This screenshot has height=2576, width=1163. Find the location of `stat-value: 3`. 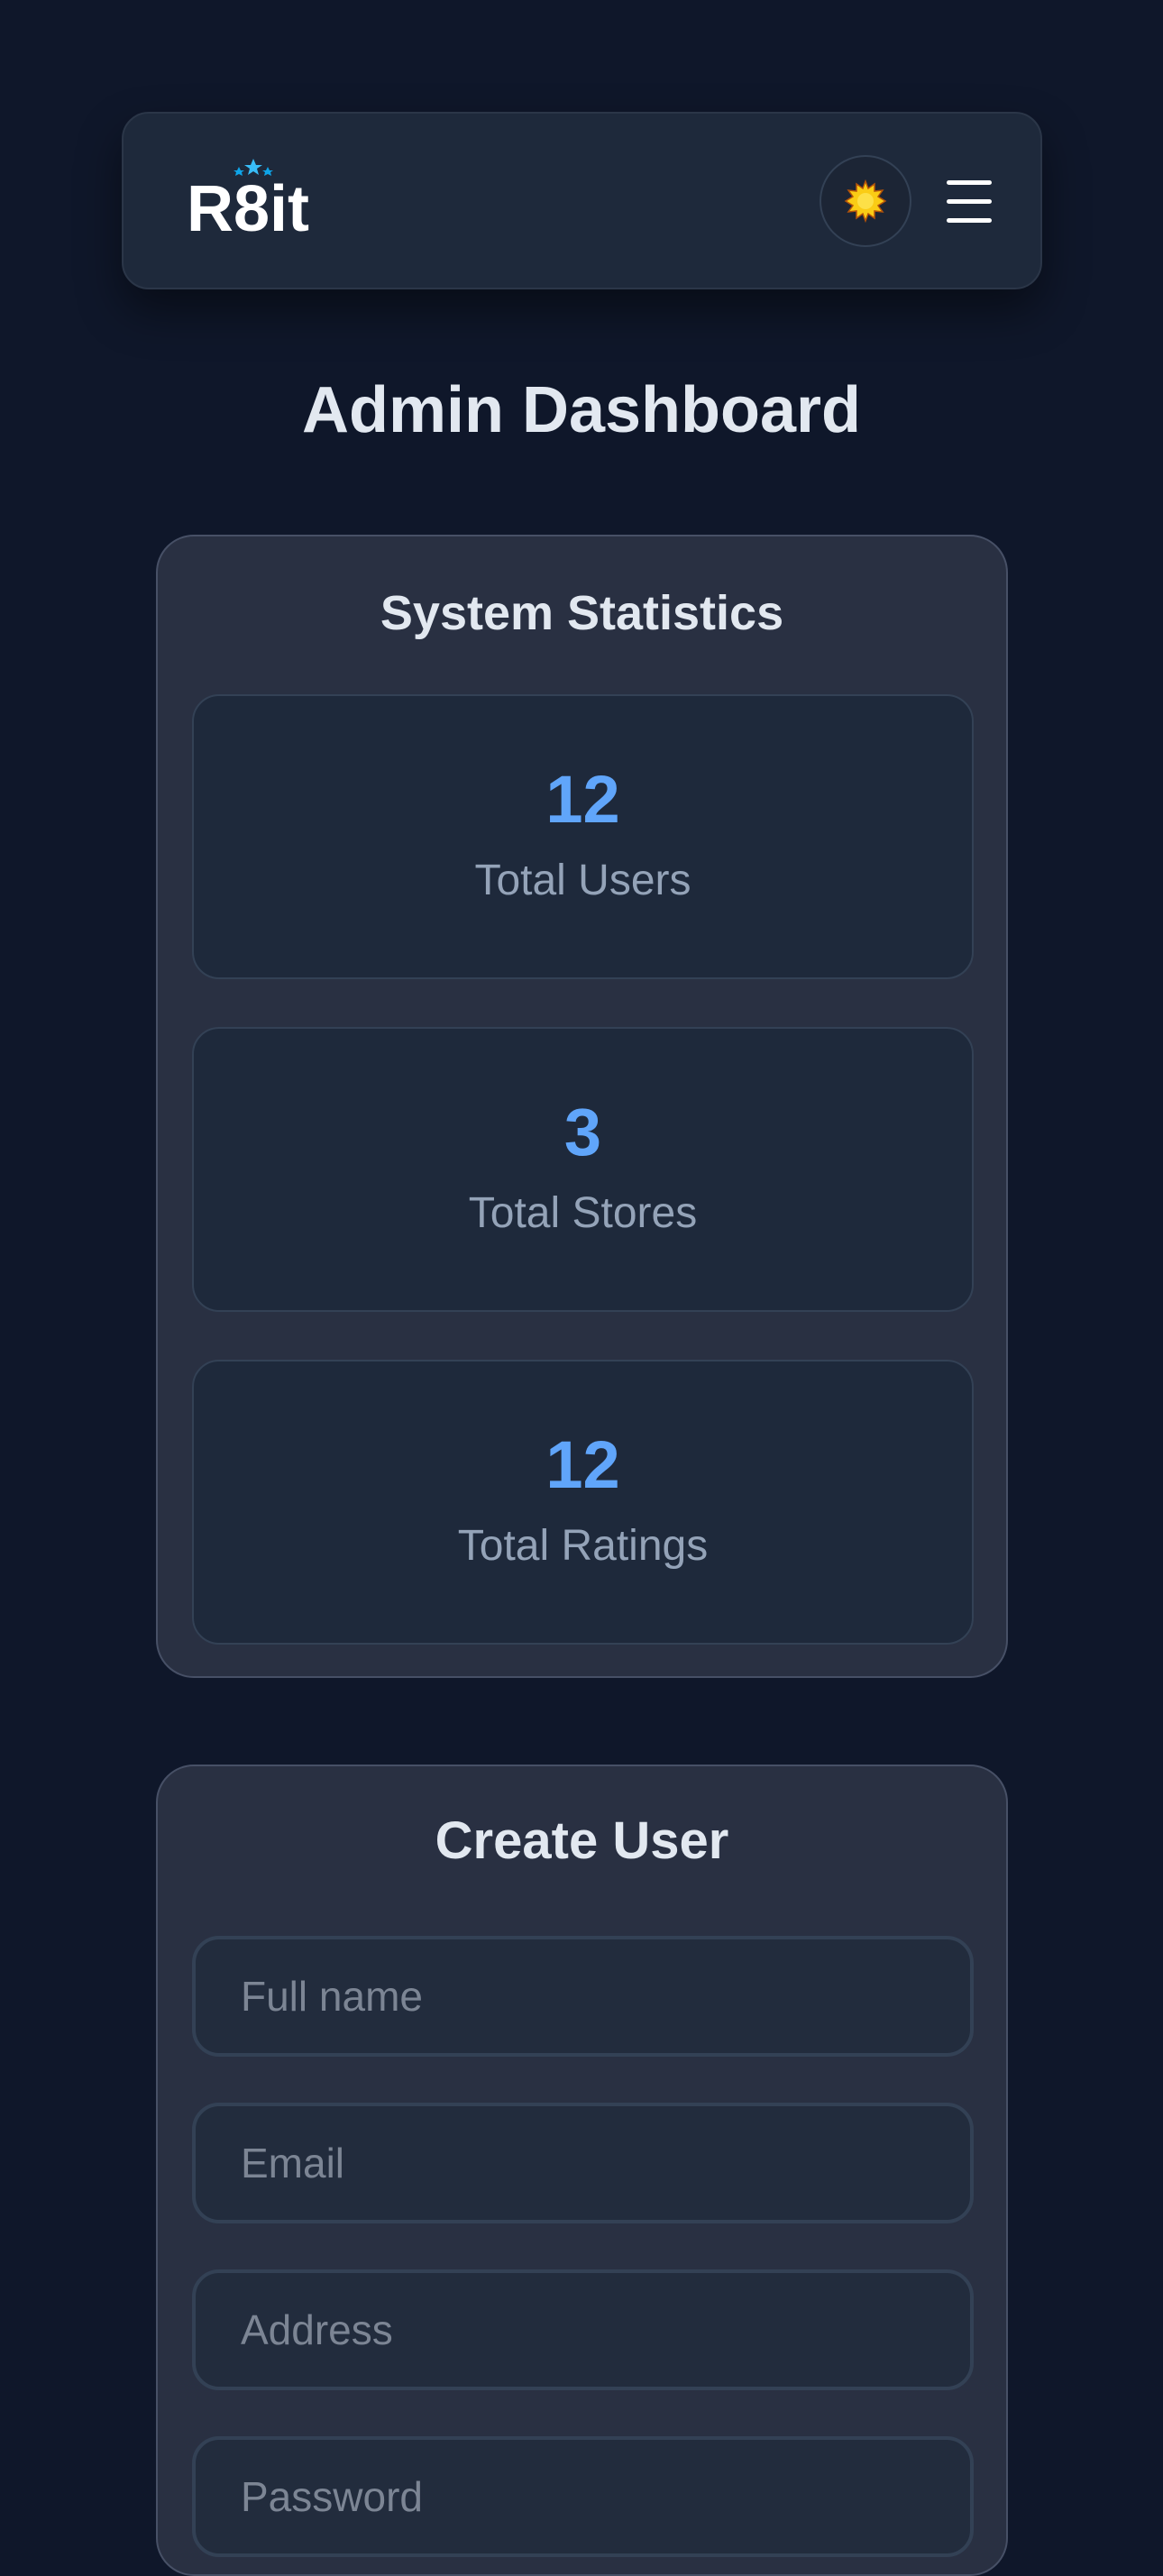

stat-value: 3 is located at coordinates (582, 1132).